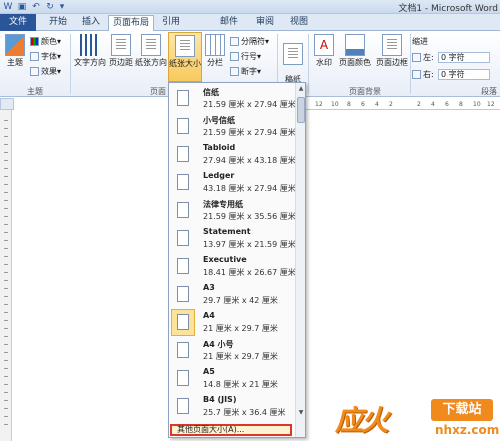 This screenshot has width=500, height=441. I want to click on customize-icon: ▾, so click(62, 7).